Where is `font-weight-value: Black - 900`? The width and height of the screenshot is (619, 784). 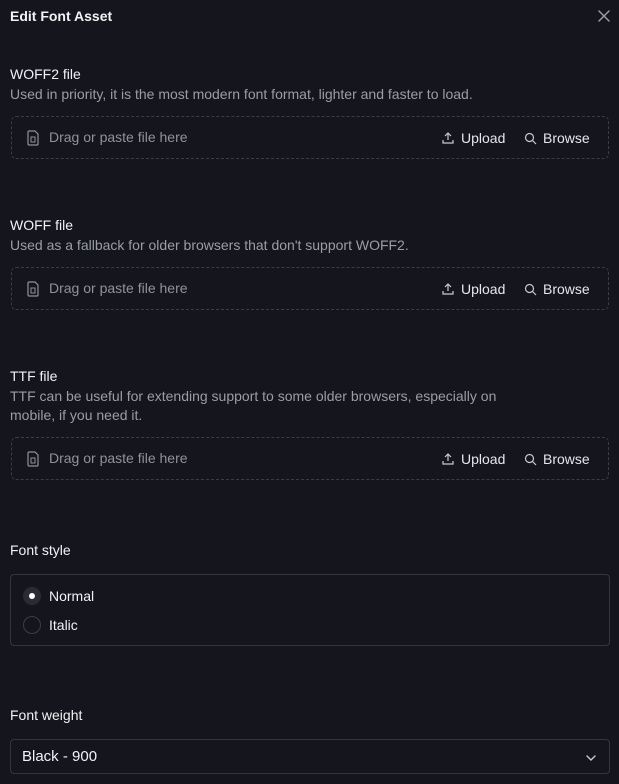 font-weight-value: Black - 900 is located at coordinates (60, 756).